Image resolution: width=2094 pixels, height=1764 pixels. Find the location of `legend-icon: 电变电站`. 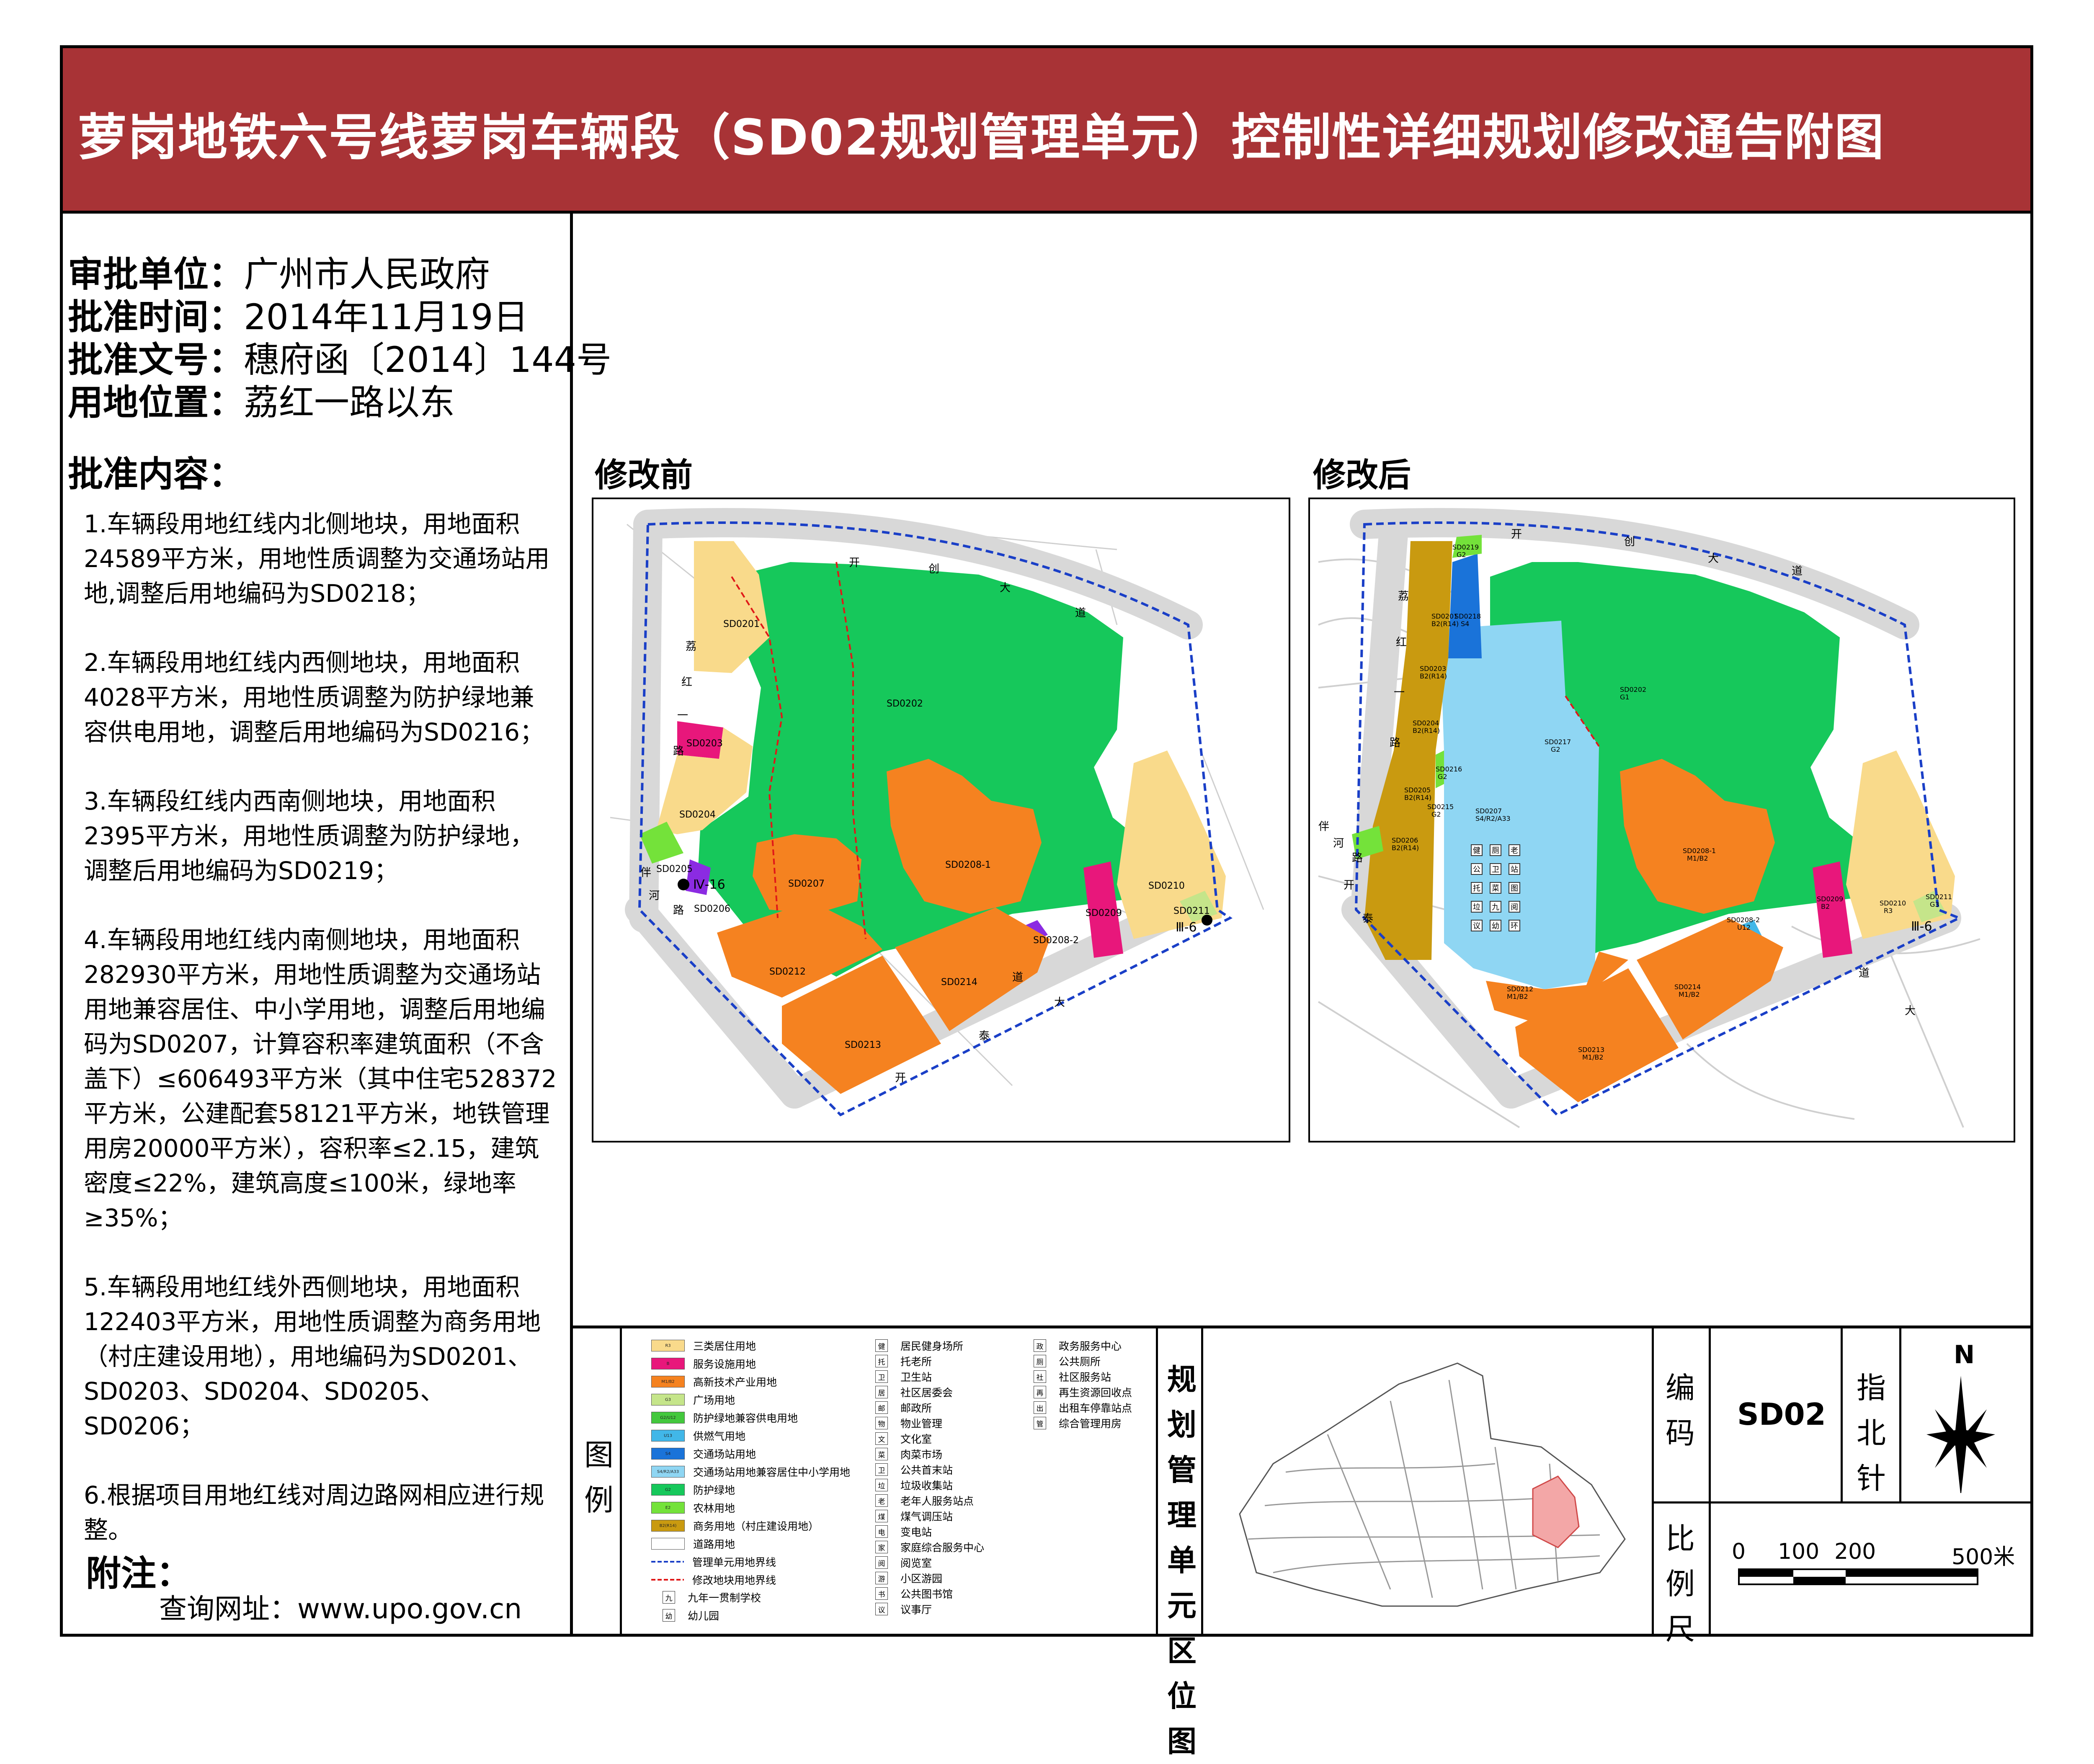

legend-icon: 电变电站 is located at coordinates (903, 1531).